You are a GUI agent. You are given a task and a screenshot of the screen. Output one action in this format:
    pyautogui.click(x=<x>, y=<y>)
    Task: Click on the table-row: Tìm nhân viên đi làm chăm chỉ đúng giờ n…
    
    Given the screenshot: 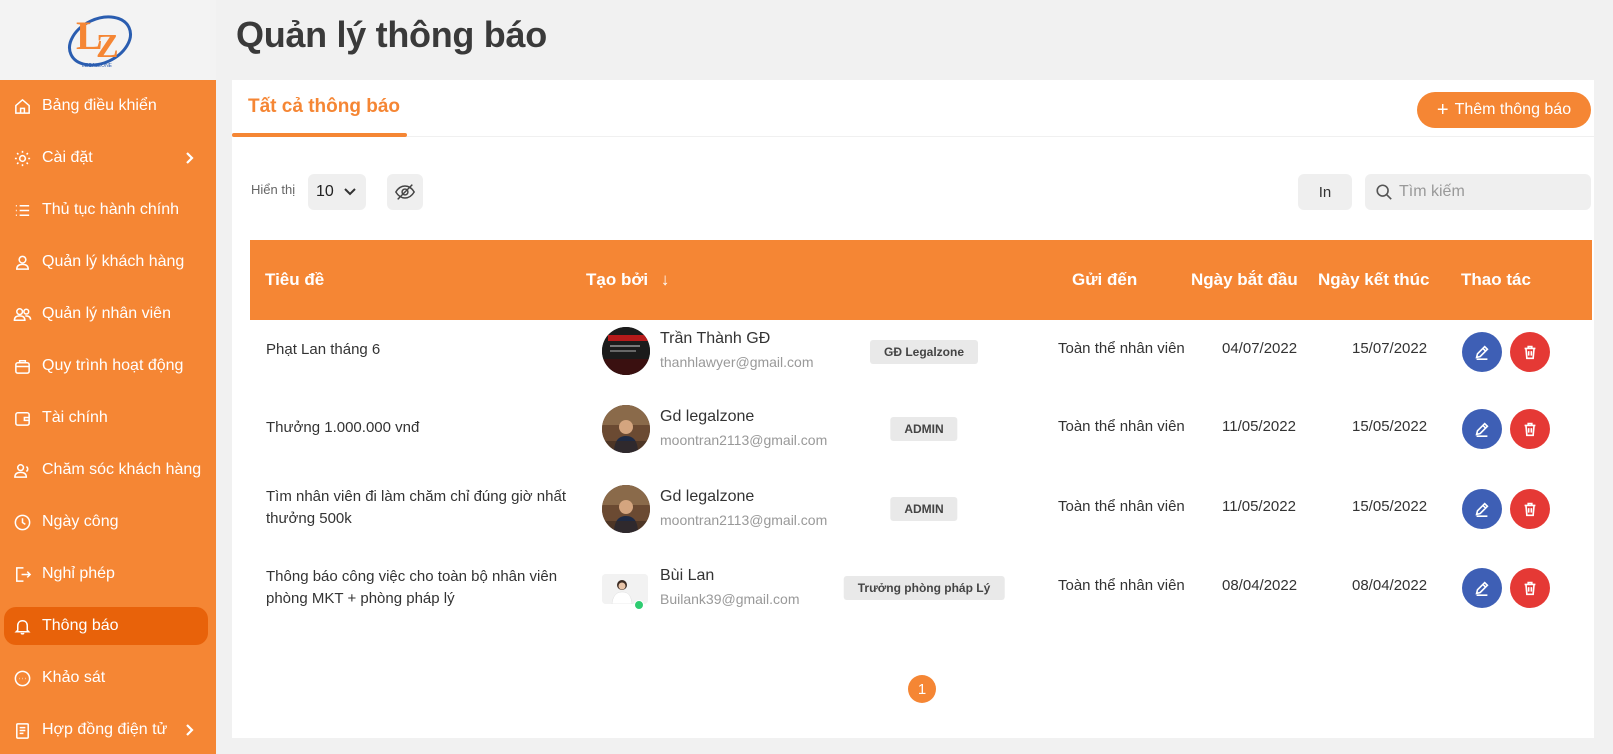 What is the action you would take?
    pyautogui.click(x=921, y=520)
    